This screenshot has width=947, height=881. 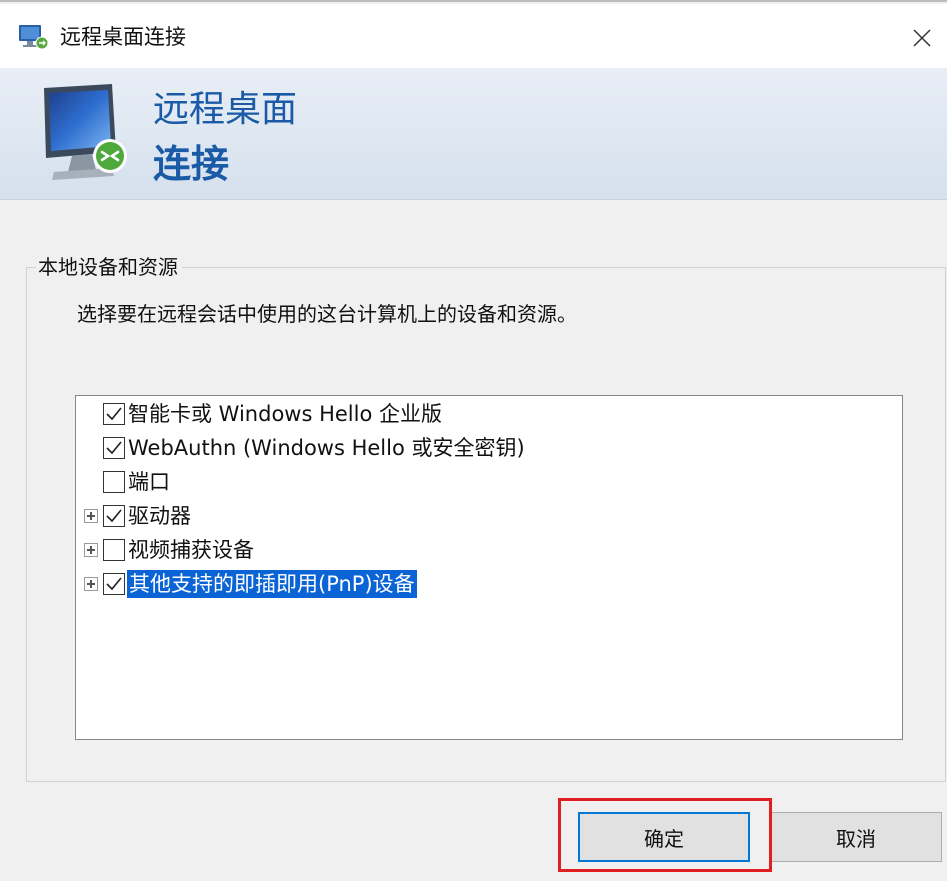 I want to click on tree-item-label: 驱动器, so click(x=159, y=516).